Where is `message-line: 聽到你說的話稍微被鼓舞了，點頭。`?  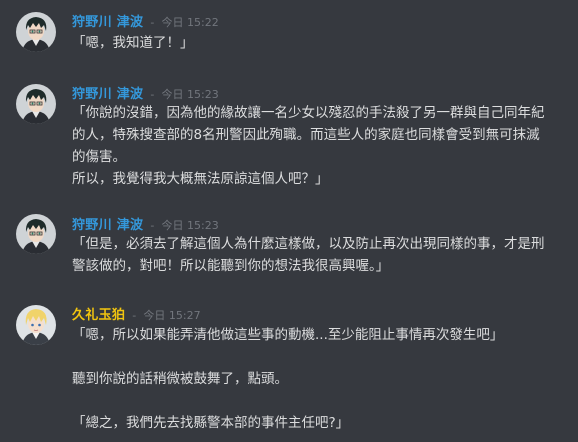
message-line: 聽到你說的話稍微被鼓舞了，點頭。 is located at coordinates (180, 379).